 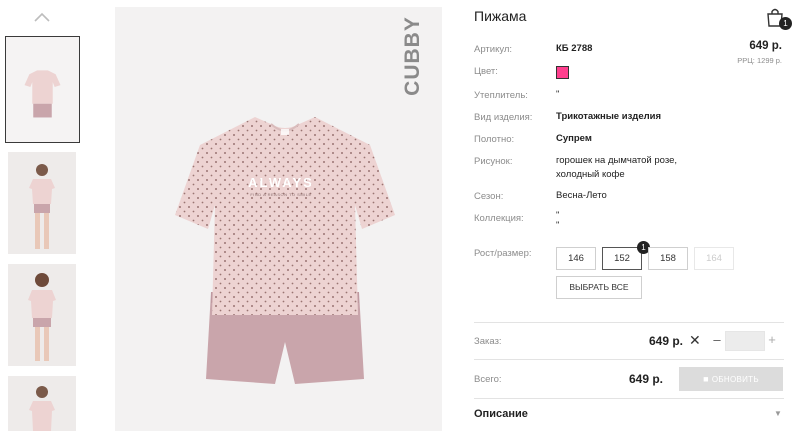 I want to click on cart-count-badge: 1, so click(x=785, y=23).